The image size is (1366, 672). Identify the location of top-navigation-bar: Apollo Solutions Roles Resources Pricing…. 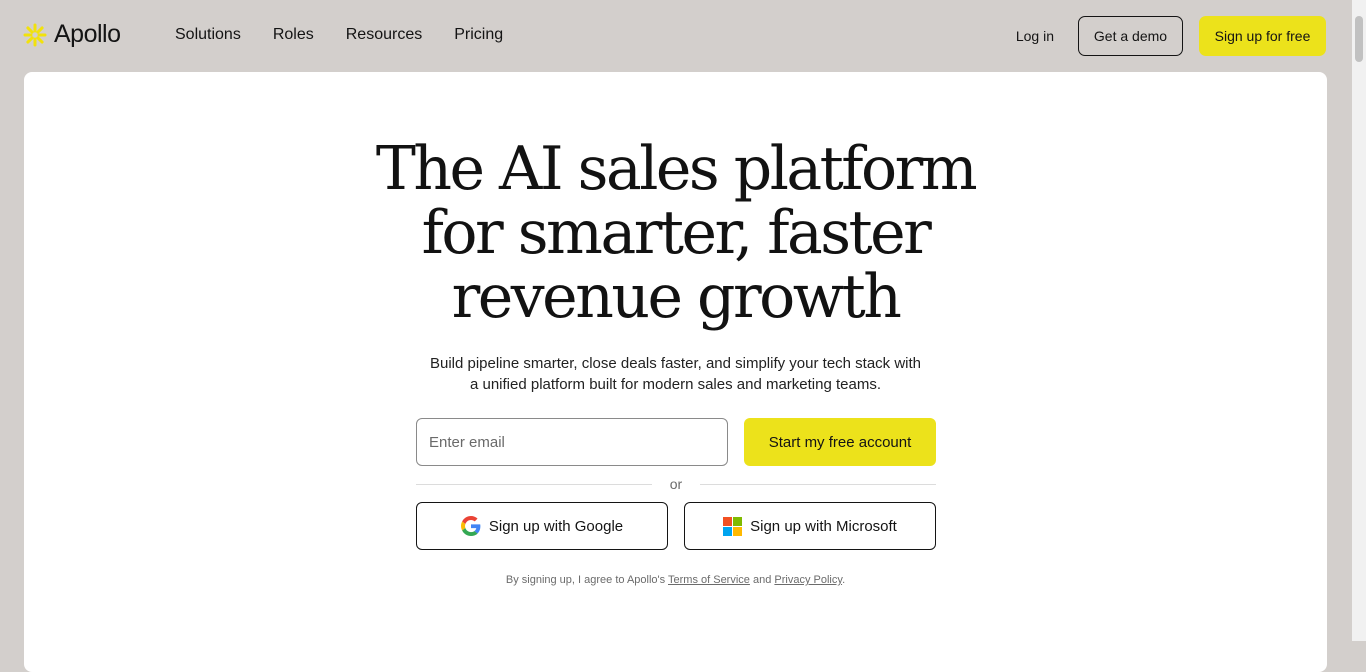
(676, 36).